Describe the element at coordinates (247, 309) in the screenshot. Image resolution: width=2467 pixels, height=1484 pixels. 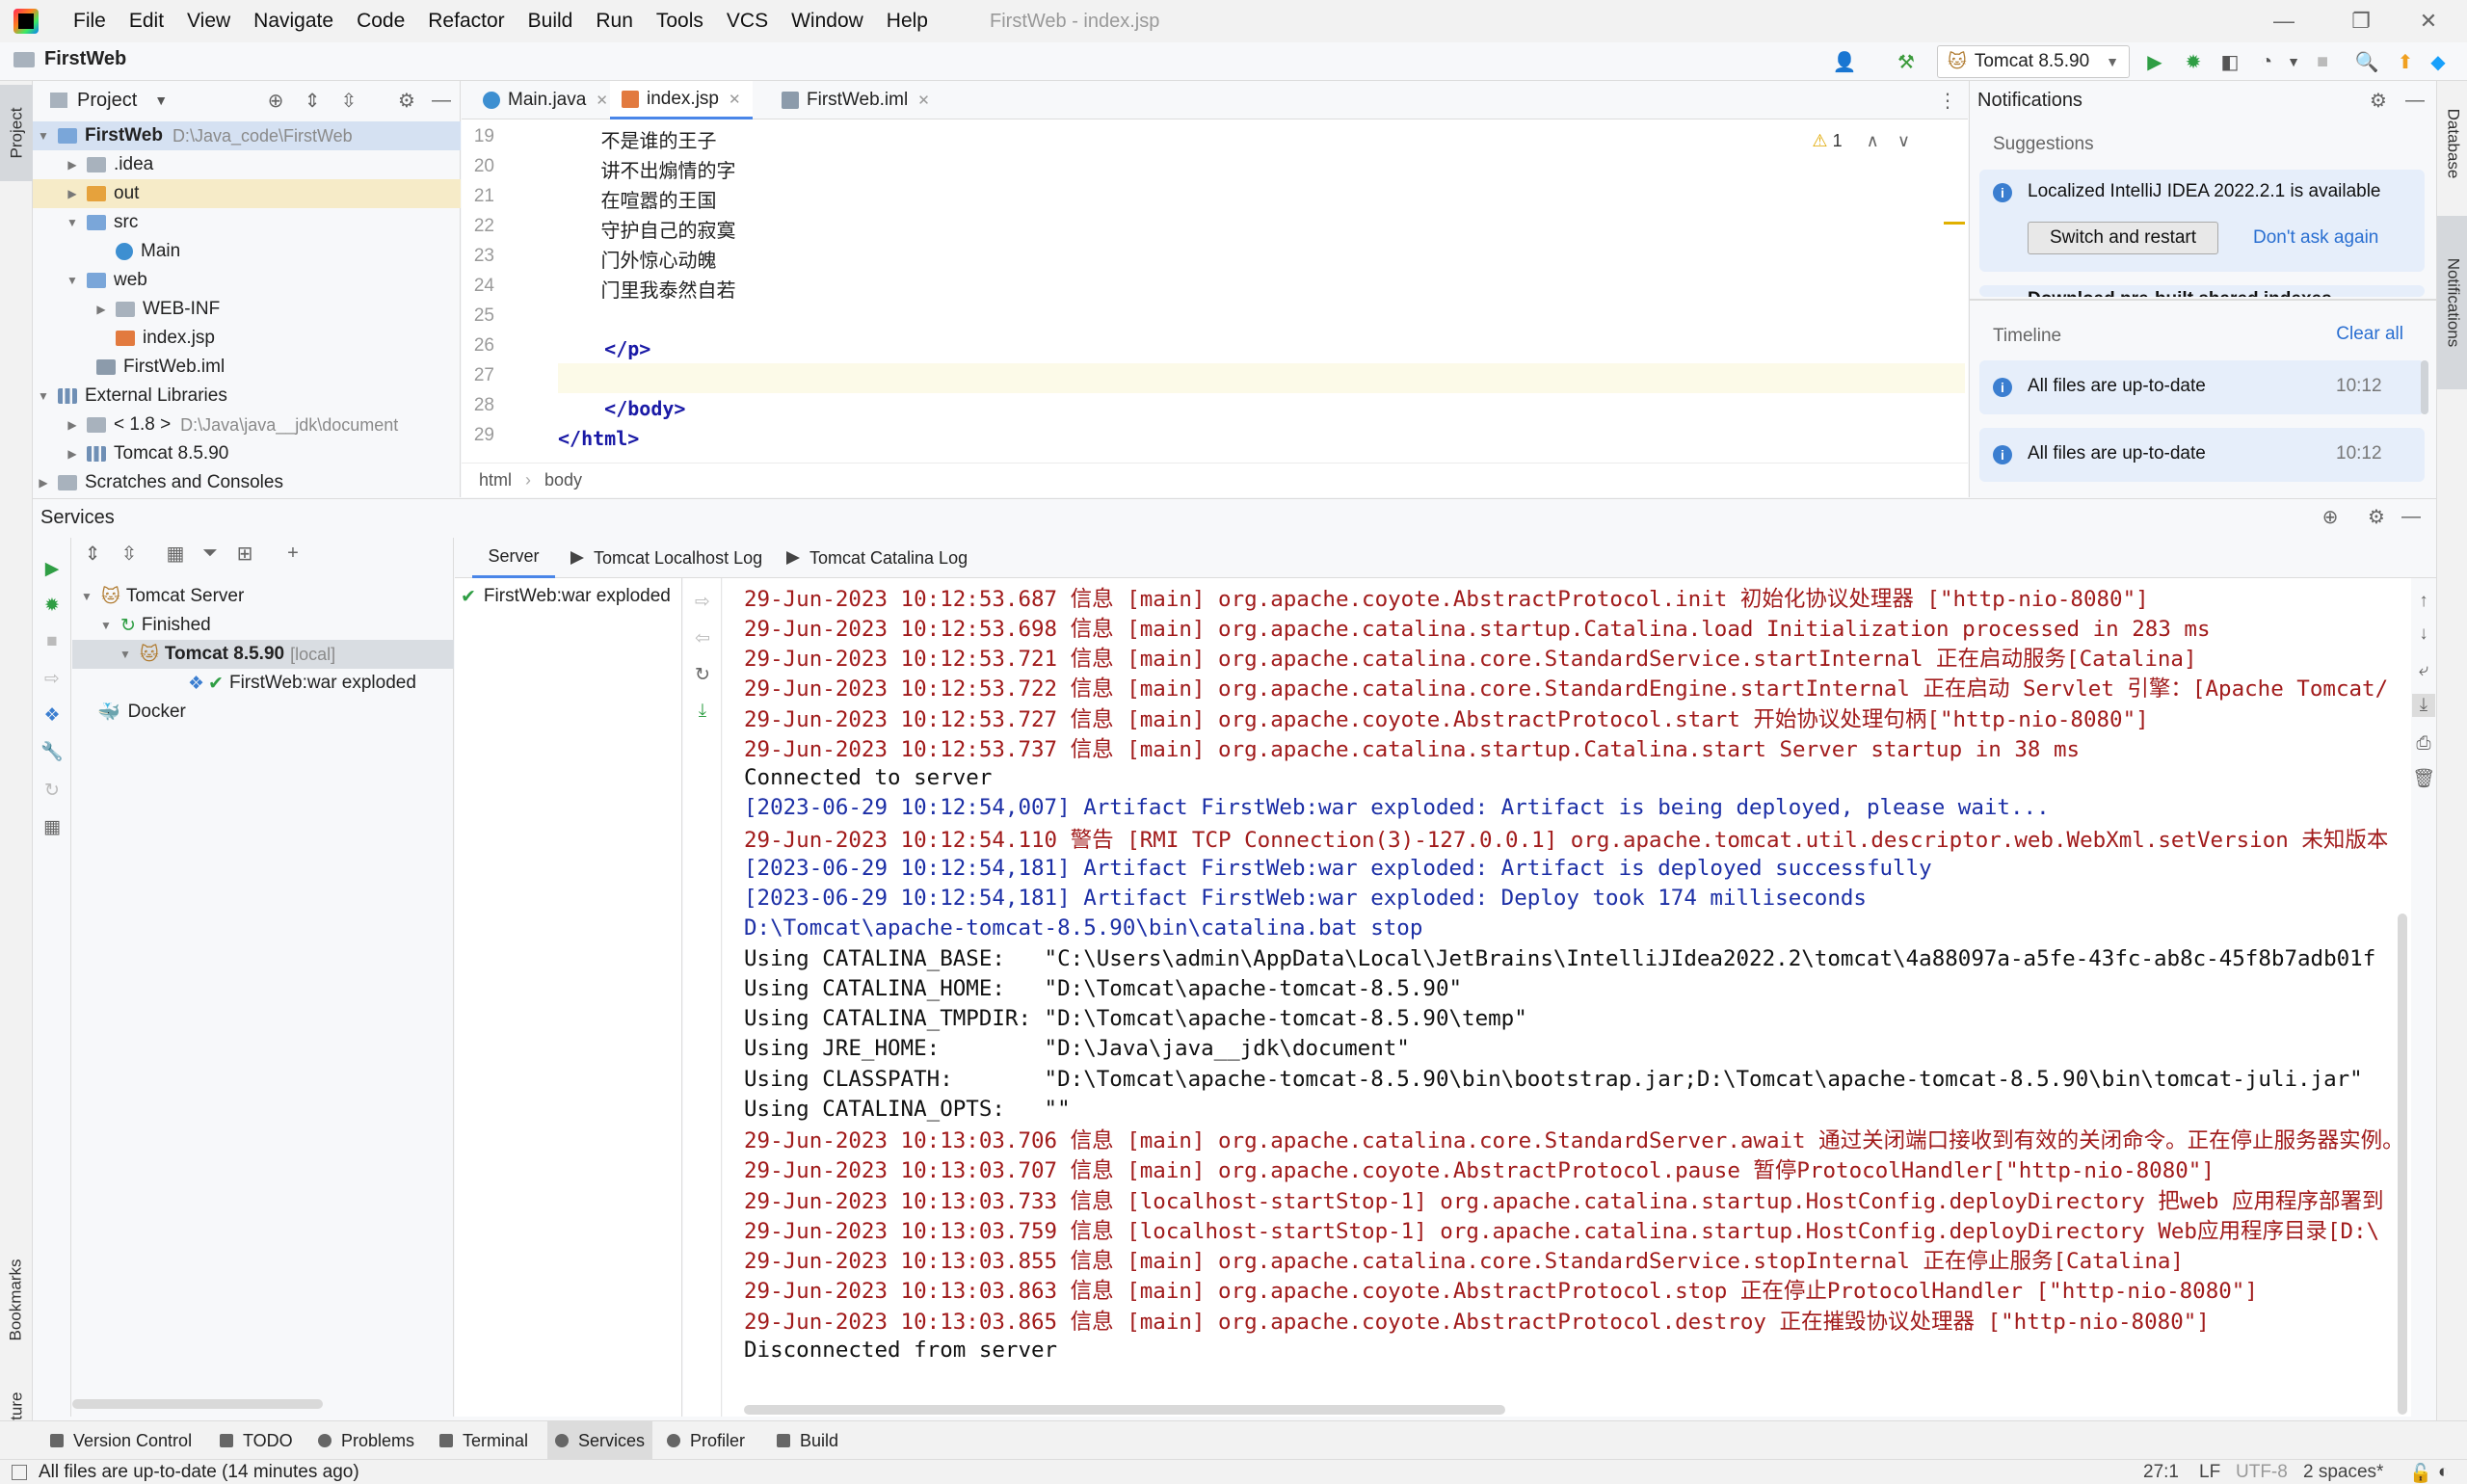
I see `tree-item-web-inf: ▶ WEB-INF` at that location.